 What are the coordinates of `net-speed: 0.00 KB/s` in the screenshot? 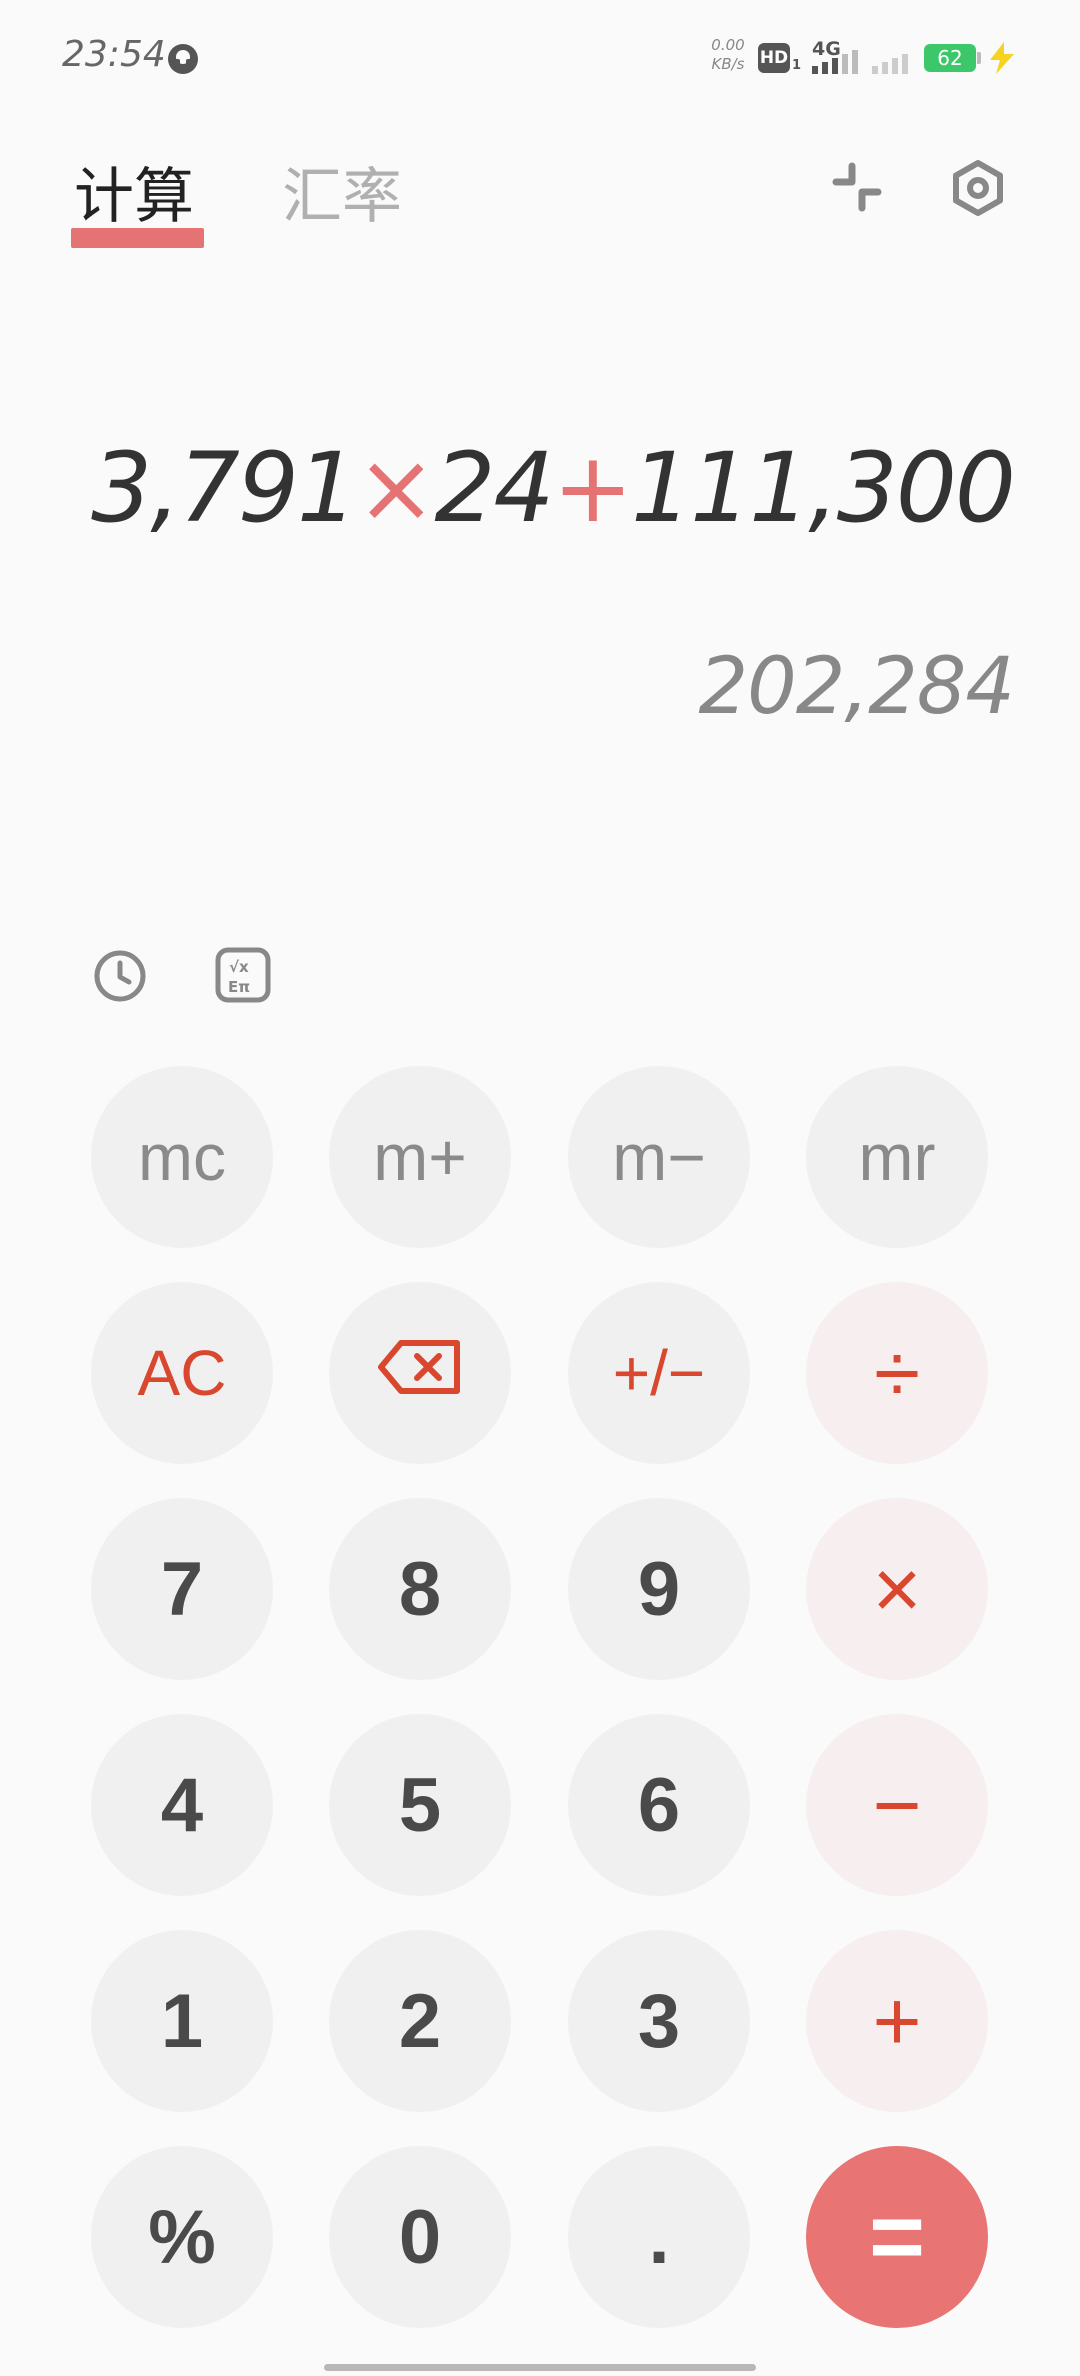 It's located at (728, 55).